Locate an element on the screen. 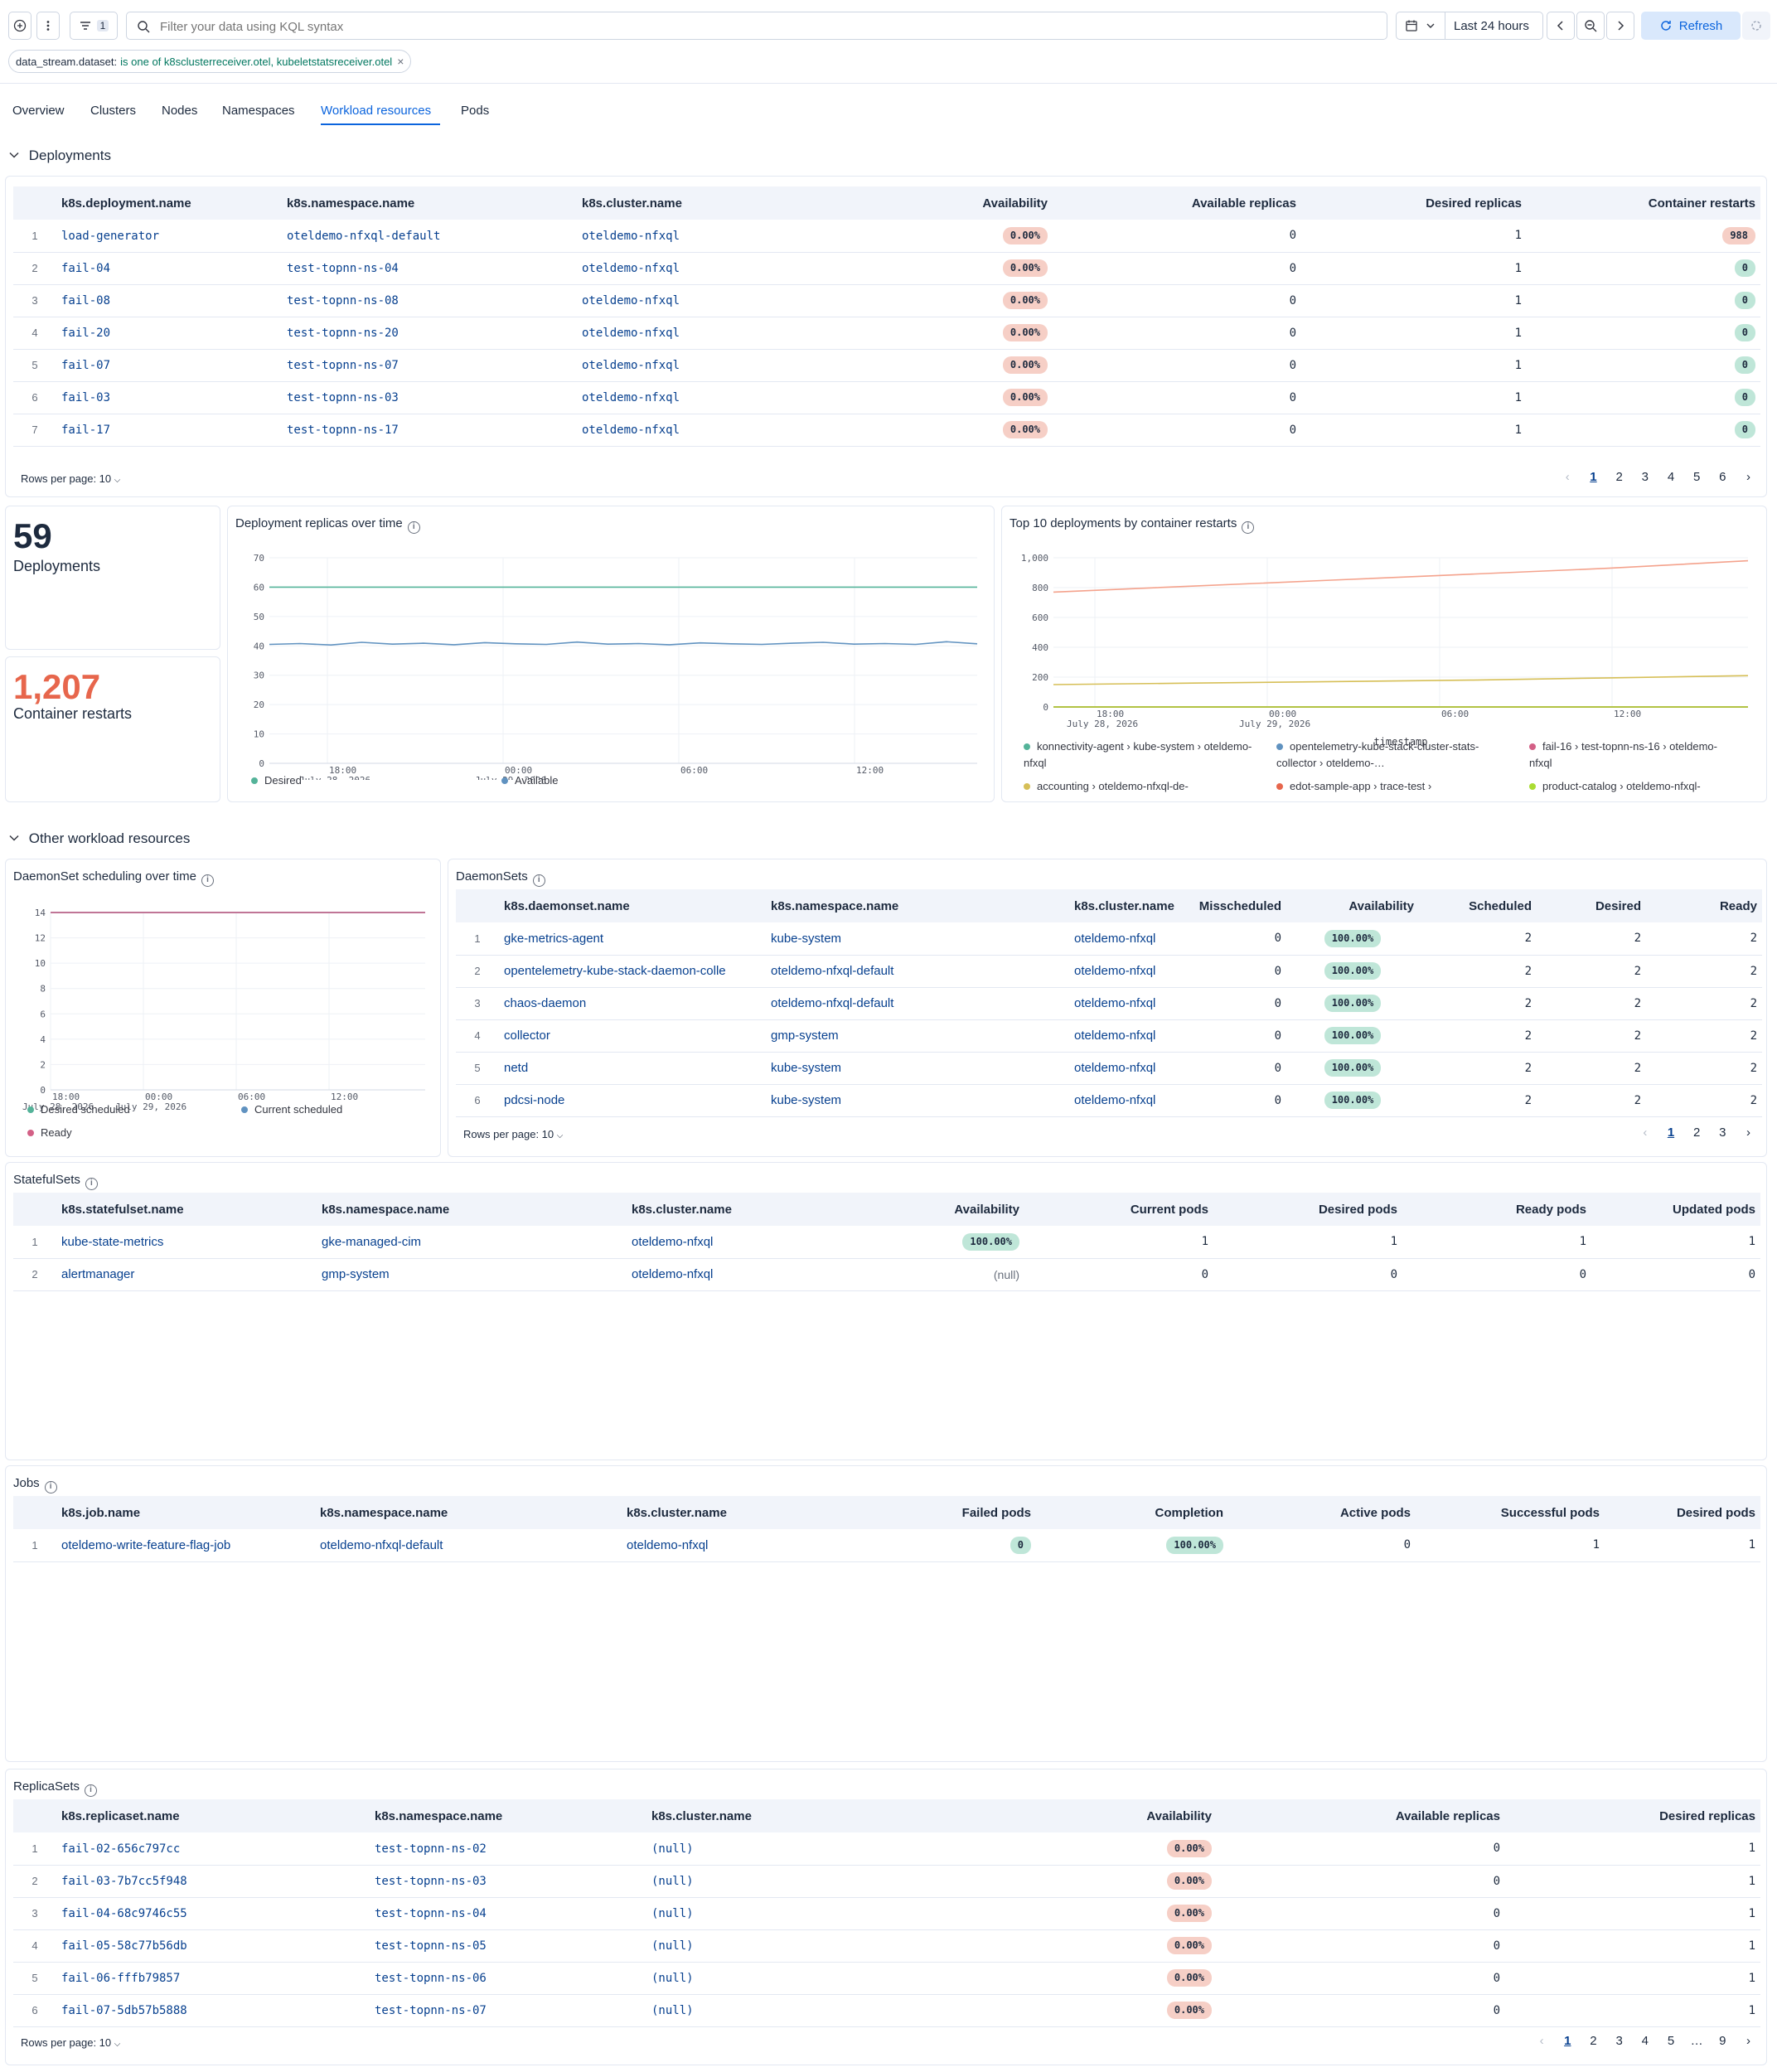 The height and width of the screenshot is (2072, 1777). col-desired: Desired is located at coordinates (1591, 905).